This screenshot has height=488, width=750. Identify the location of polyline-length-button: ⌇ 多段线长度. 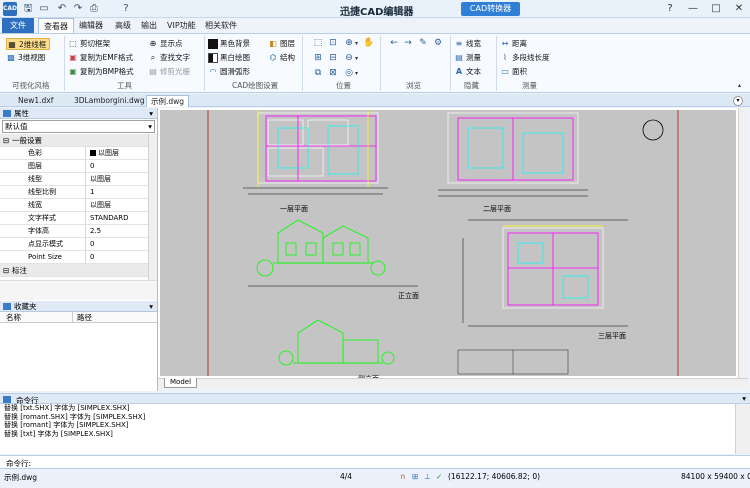
(524, 58).